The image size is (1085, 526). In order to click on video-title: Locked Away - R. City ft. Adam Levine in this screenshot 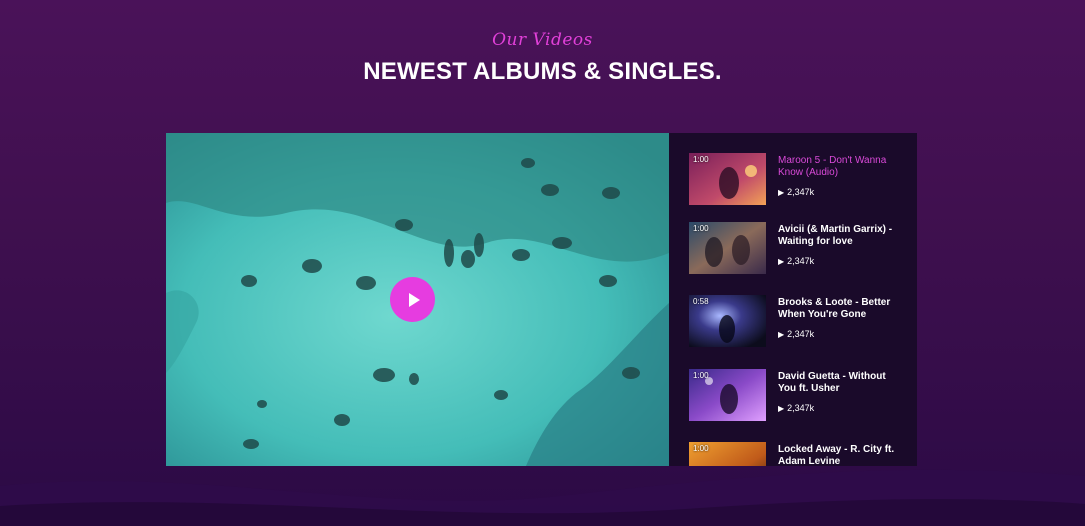, I will do `click(840, 455)`.